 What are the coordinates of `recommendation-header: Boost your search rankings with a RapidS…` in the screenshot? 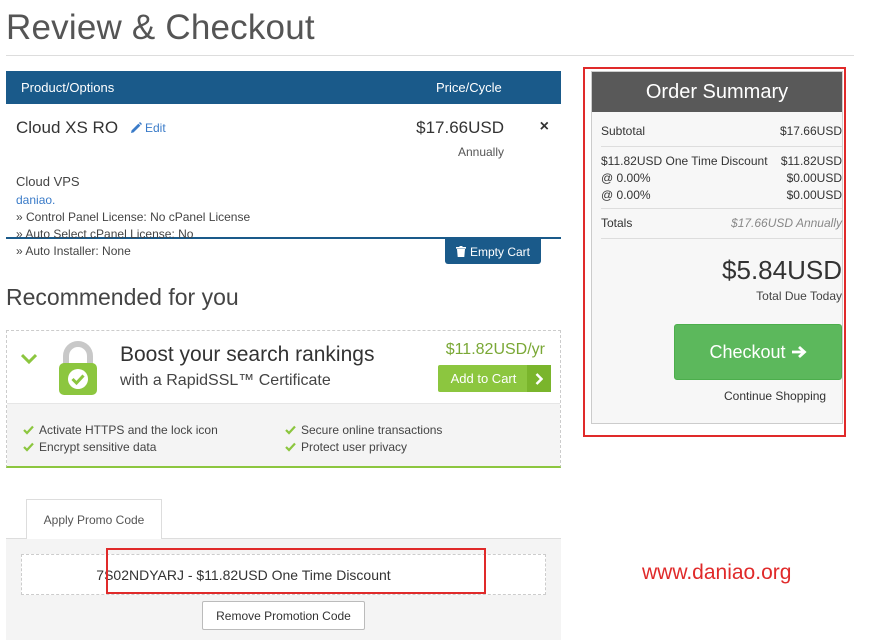 It's located at (283, 367).